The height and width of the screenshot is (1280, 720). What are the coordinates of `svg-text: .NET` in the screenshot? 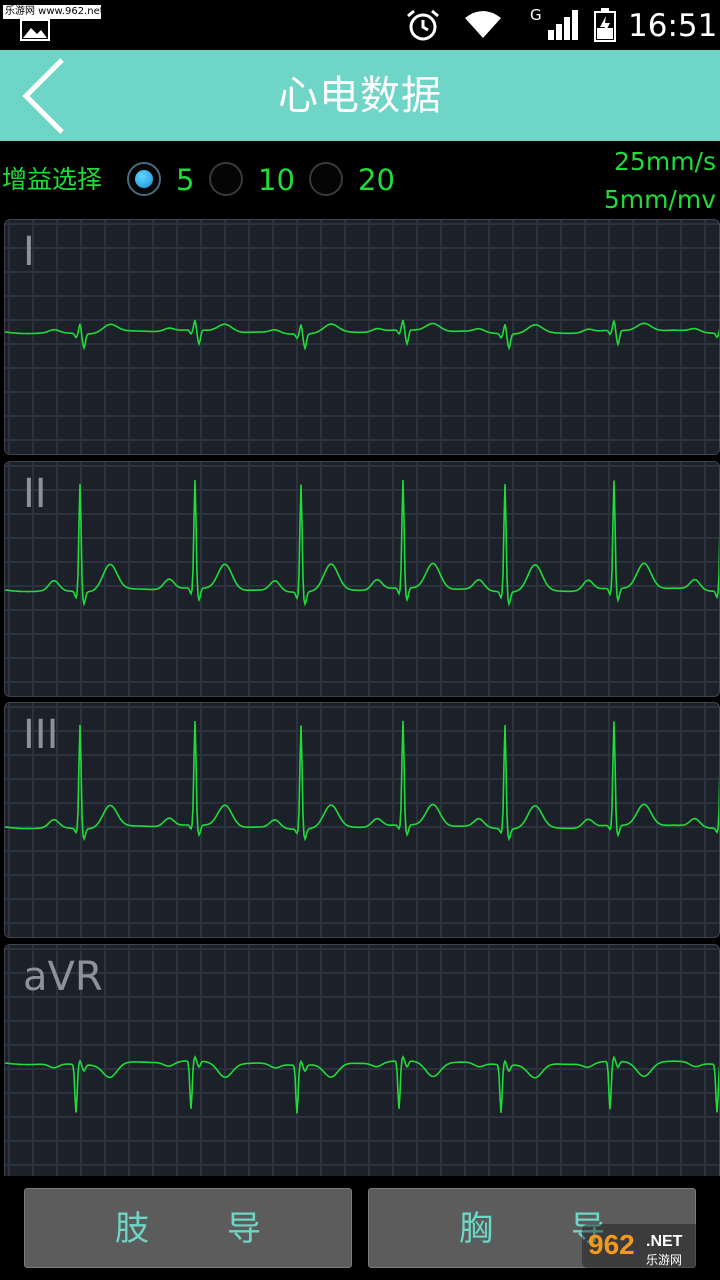 It's located at (664, 1241).